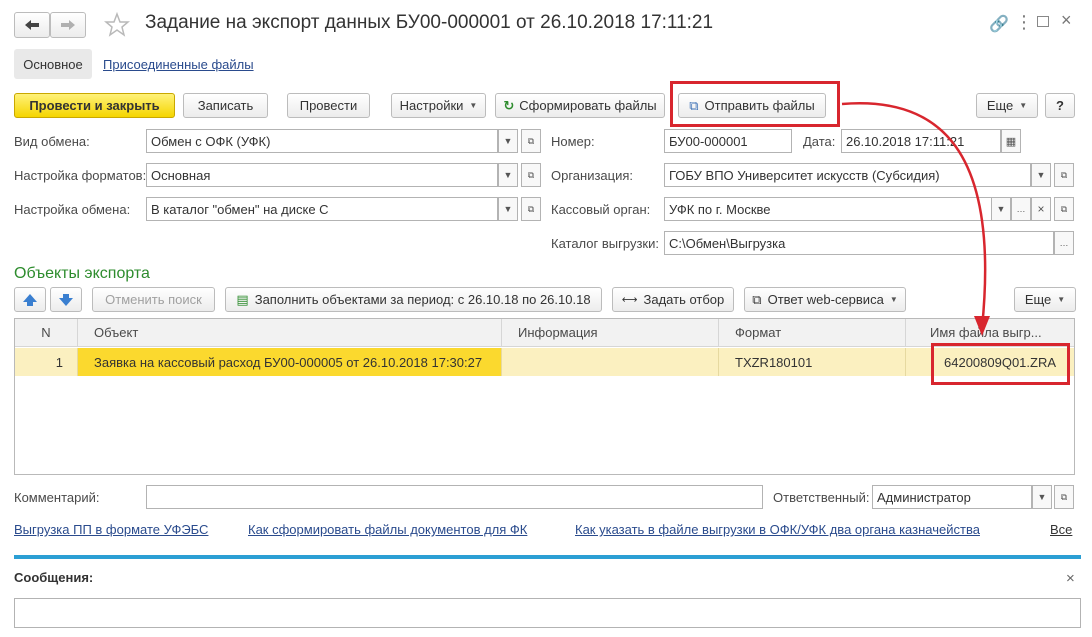  I want to click on set-filter-label: Задать отбор, so click(684, 299).